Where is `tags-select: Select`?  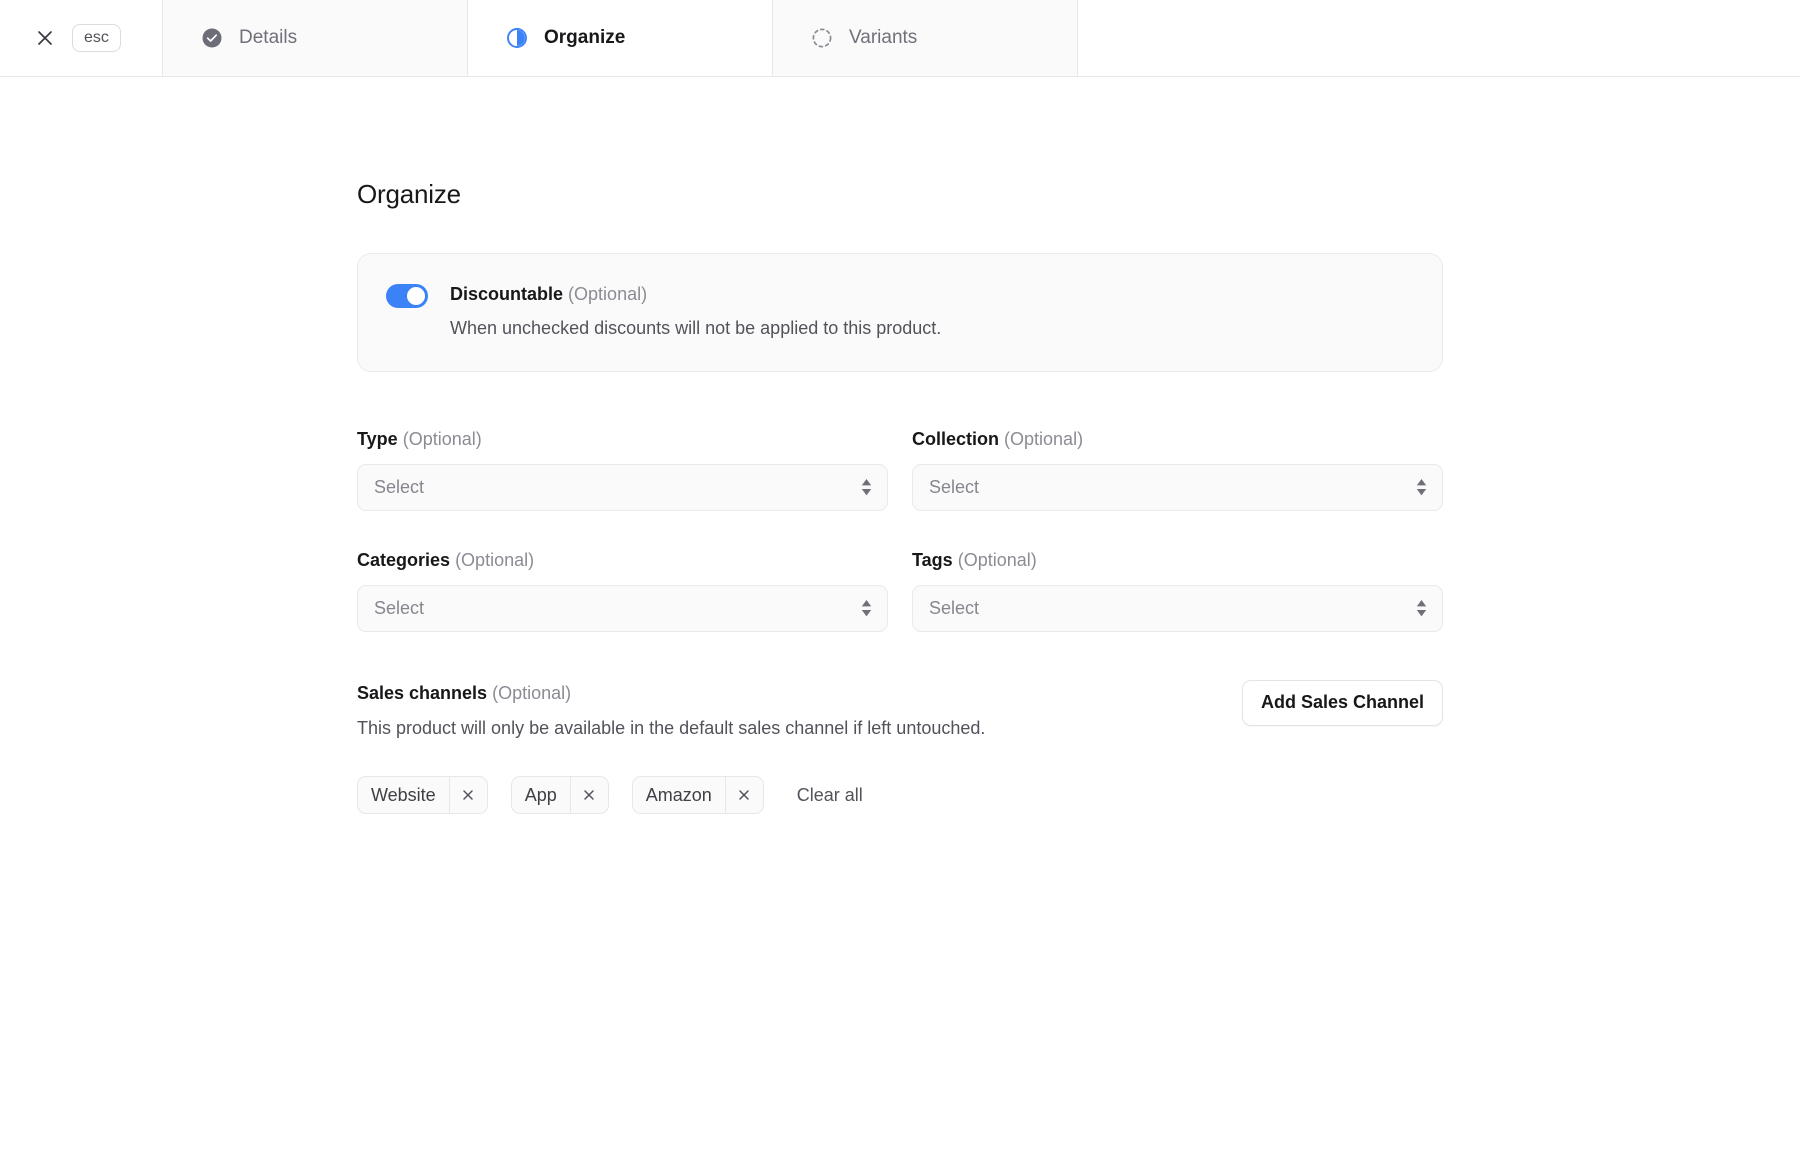 tags-select: Select is located at coordinates (1177, 609).